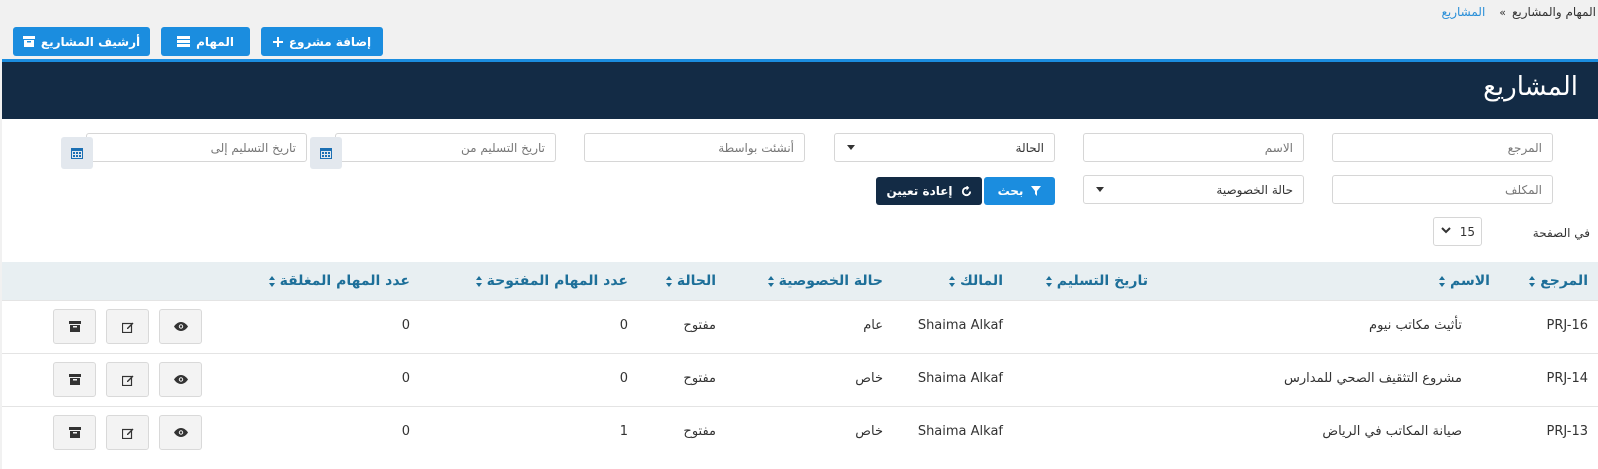 The image size is (1598, 469). I want to click on reference-placeholder: المرجع, so click(1524, 147).